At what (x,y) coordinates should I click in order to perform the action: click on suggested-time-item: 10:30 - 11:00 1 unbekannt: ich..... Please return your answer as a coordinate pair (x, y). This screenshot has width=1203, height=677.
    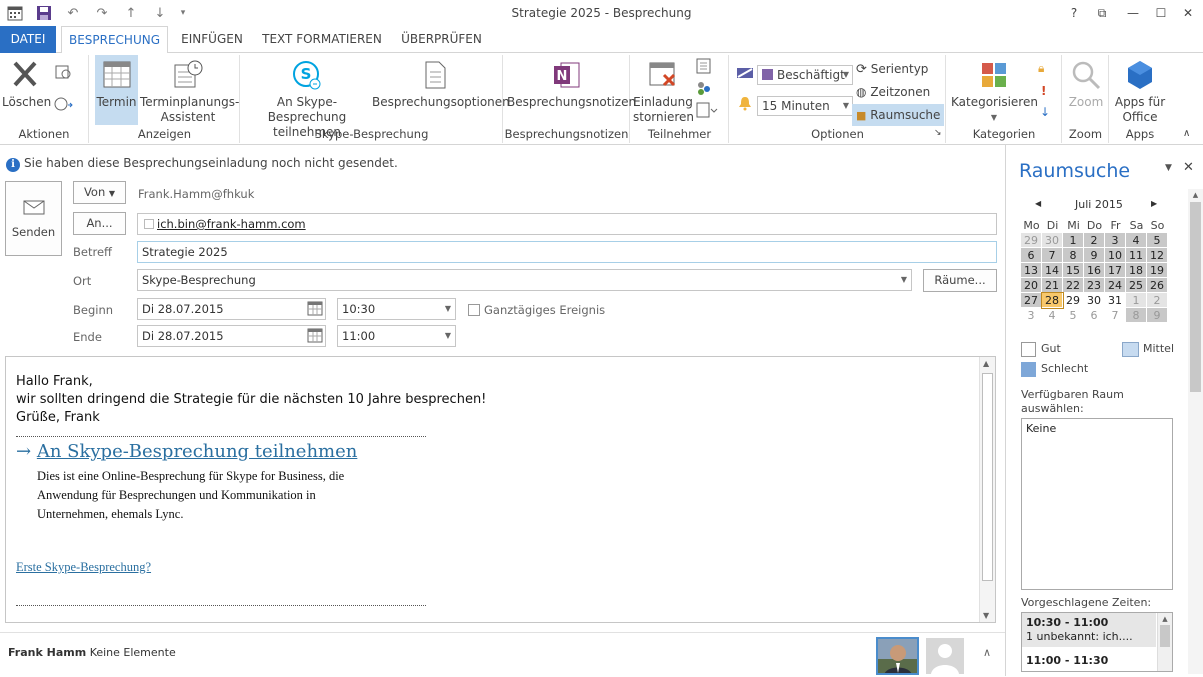
    Looking at the image, I should click on (1089, 630).